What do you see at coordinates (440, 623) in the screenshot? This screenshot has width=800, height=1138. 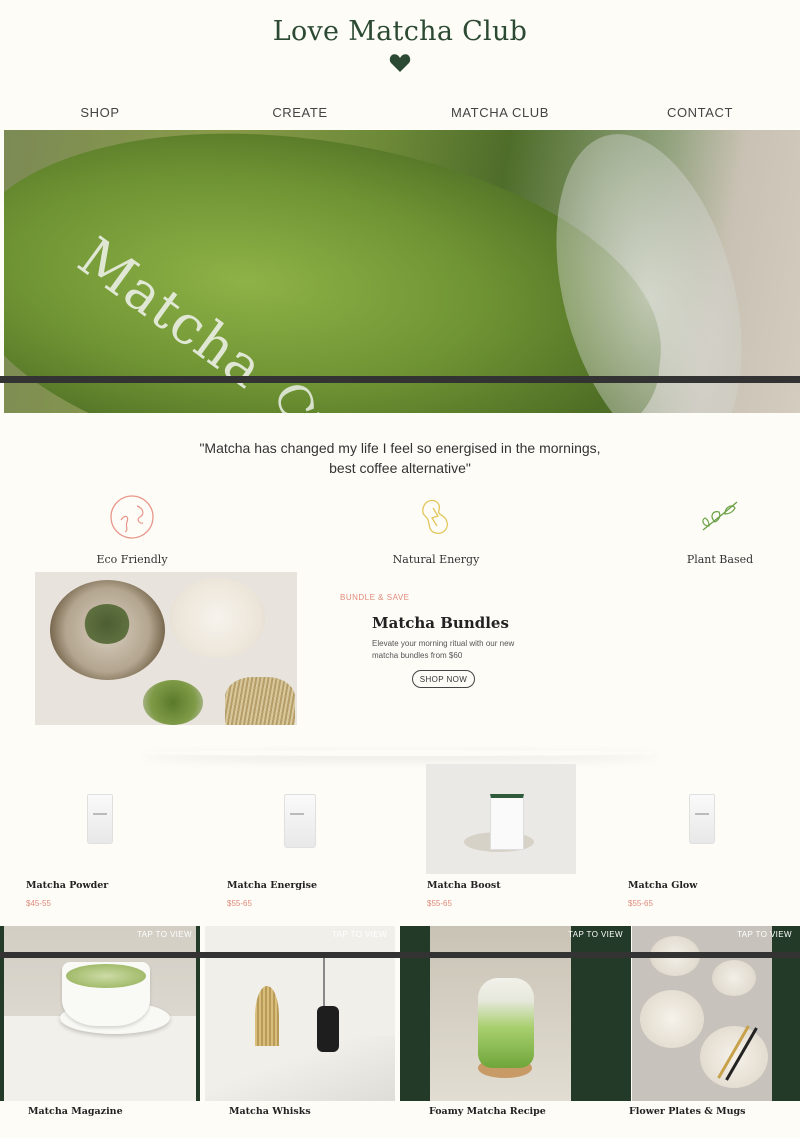 I see `bundle-title: Matcha Bundles` at bounding box center [440, 623].